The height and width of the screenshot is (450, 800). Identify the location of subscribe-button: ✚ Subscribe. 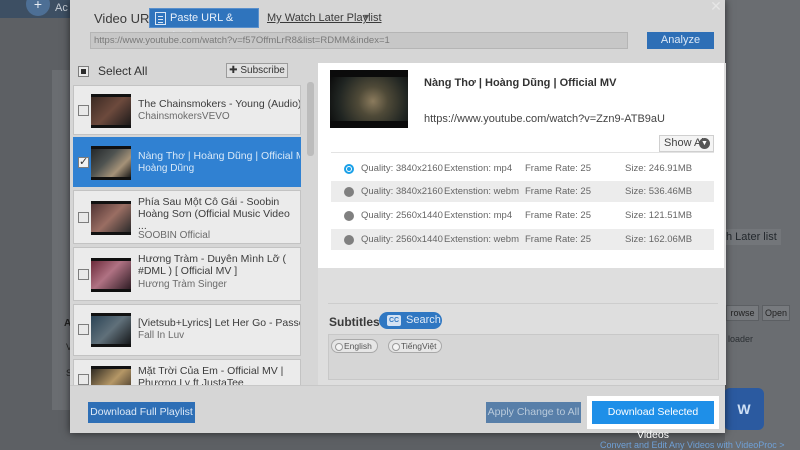
(257, 70).